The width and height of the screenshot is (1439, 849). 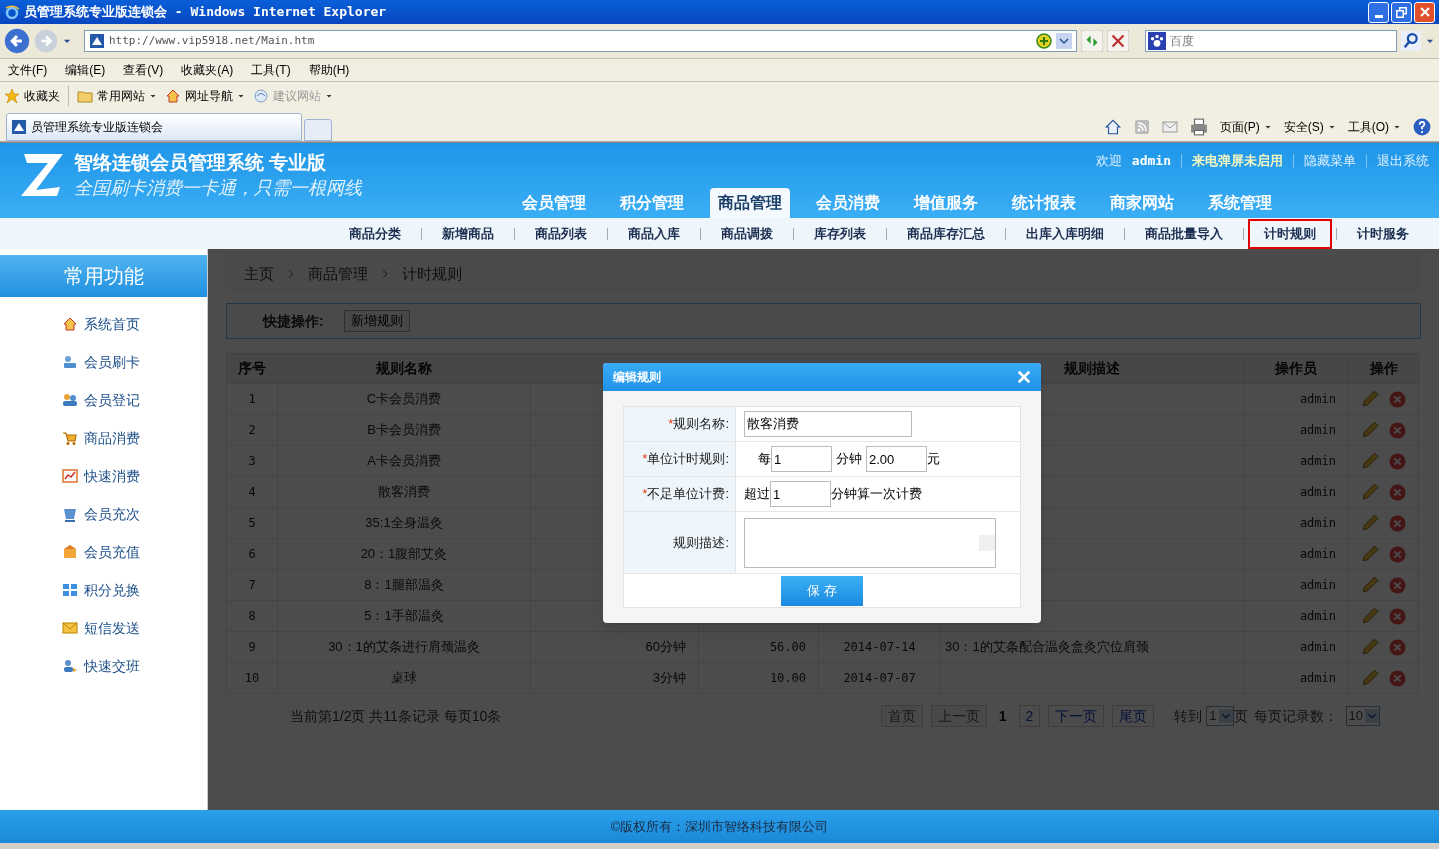 What do you see at coordinates (750, 203) in the screenshot?
I see `nav-tab: 商品管理` at bounding box center [750, 203].